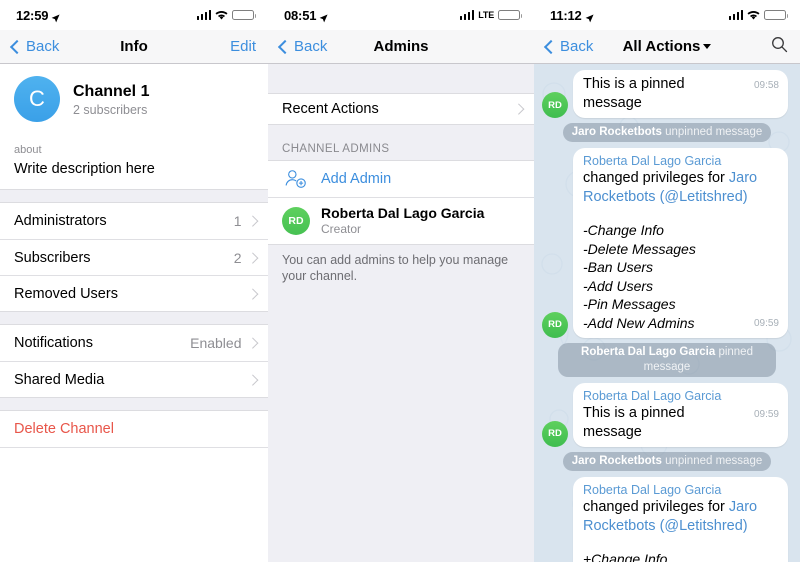  Describe the element at coordinates (401, 142) in the screenshot. I see `section-header-channel-admins: CHANNEL ADMINS` at that location.